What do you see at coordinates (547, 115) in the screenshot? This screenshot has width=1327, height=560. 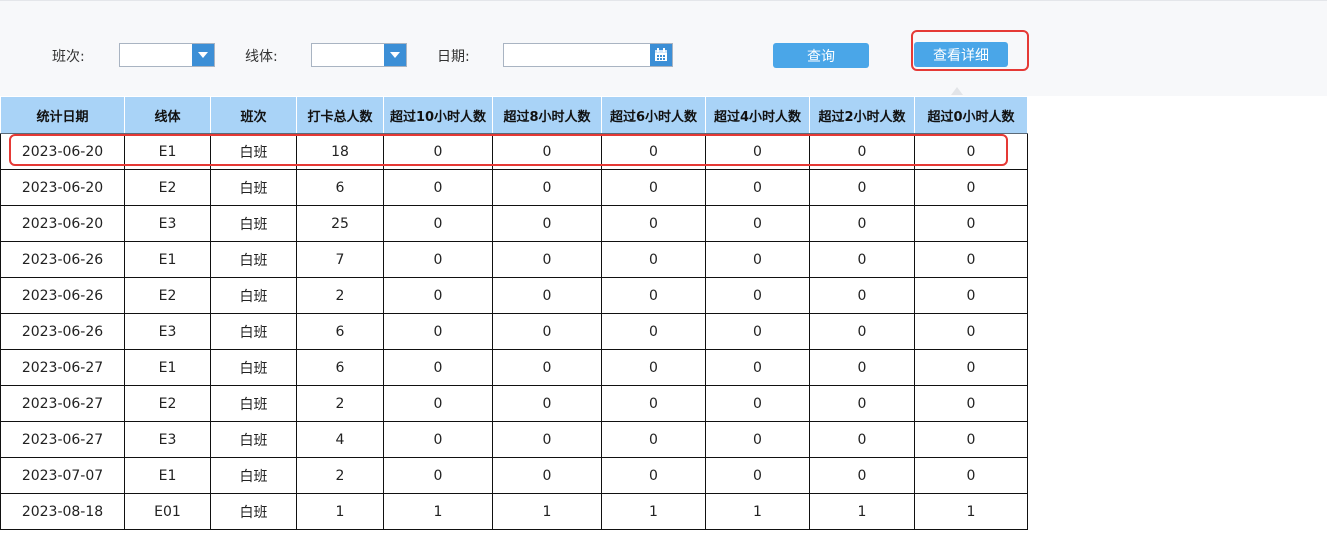 I see `header-over-8h: 超过8小时人数` at bounding box center [547, 115].